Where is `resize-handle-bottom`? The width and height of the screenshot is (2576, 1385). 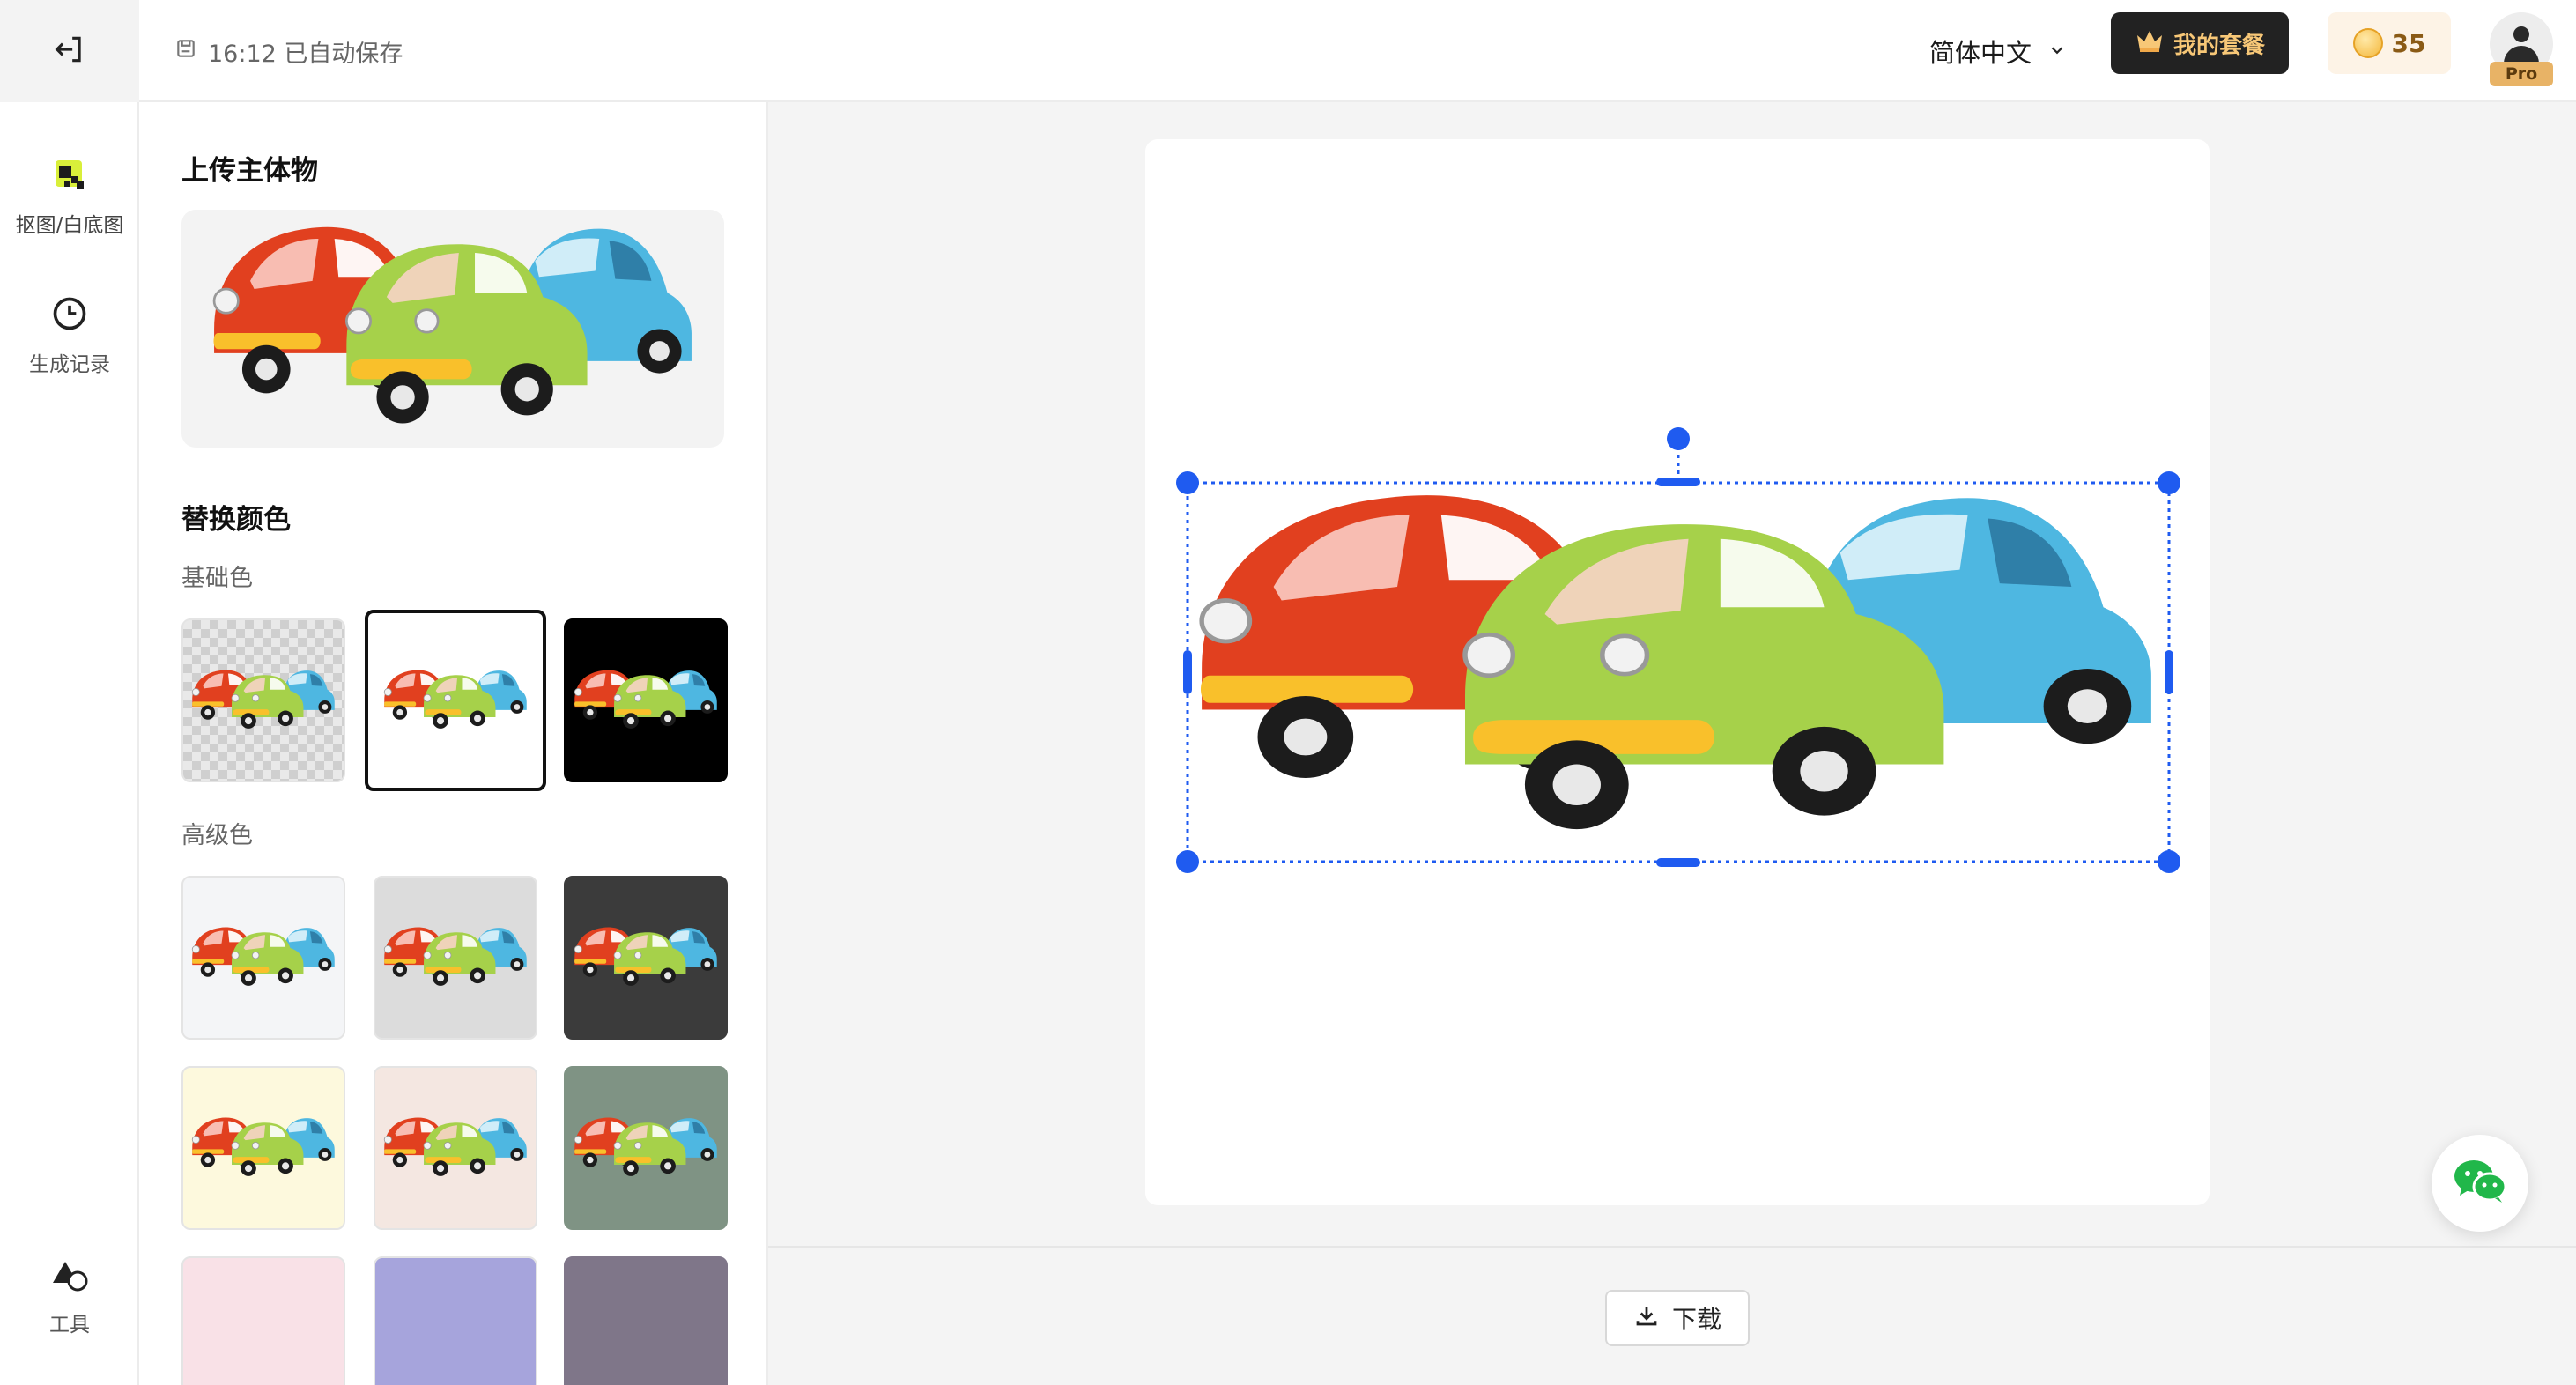
resize-handle-bottom is located at coordinates (1678, 862).